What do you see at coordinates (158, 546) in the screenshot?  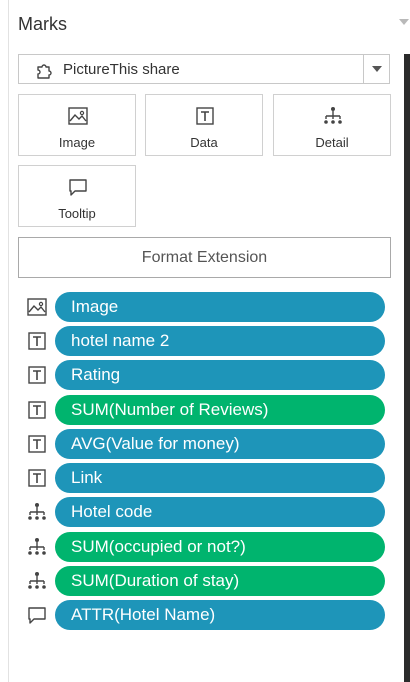 I see `field-pill-label: SUM(occupied or not?)` at bounding box center [158, 546].